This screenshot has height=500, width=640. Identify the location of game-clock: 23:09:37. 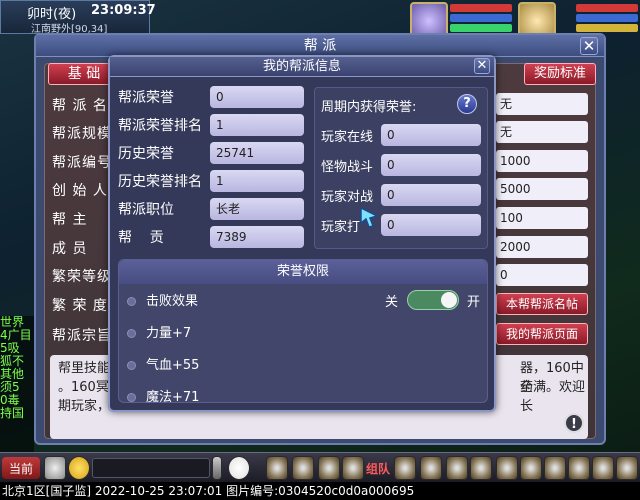
(123, 10).